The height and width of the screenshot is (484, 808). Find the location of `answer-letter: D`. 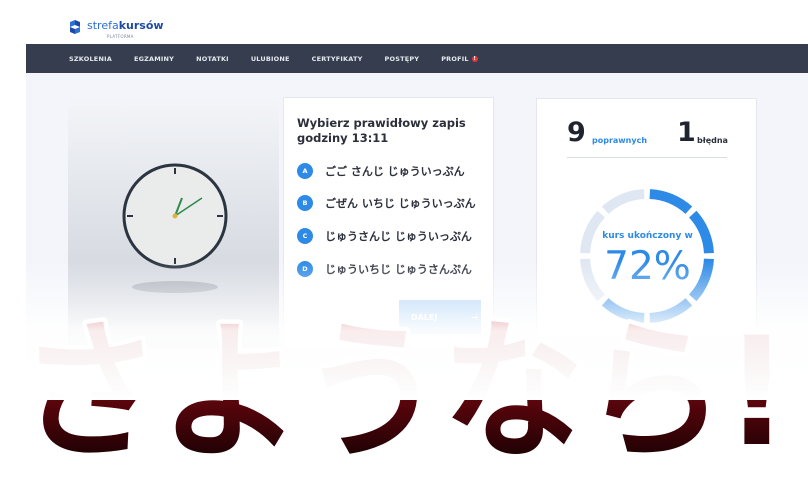

answer-letter: D is located at coordinates (305, 269).